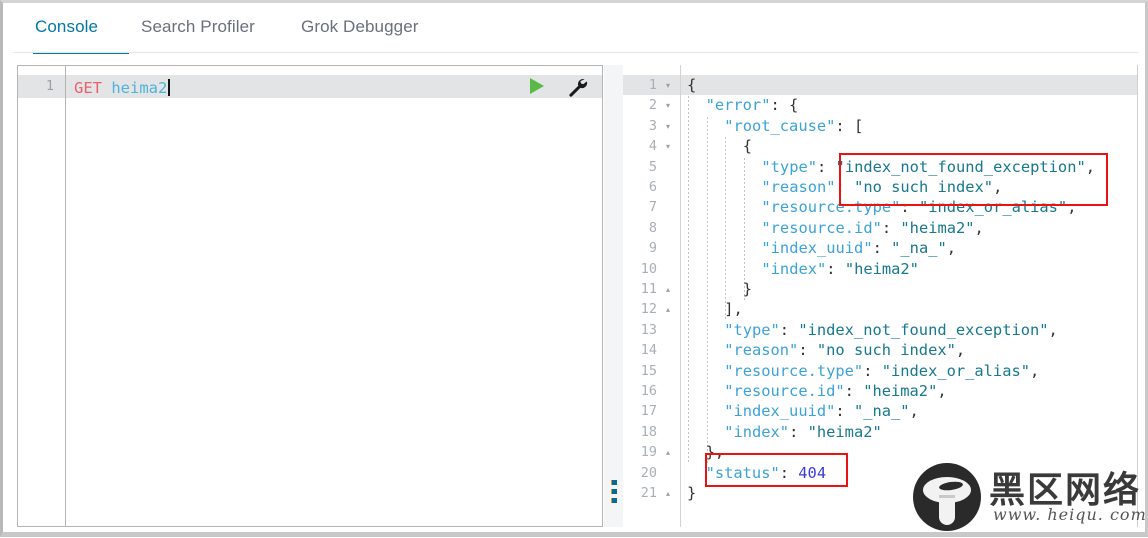  What do you see at coordinates (752, 105) in the screenshot?
I see `response-code-line: "error": {` at bounding box center [752, 105].